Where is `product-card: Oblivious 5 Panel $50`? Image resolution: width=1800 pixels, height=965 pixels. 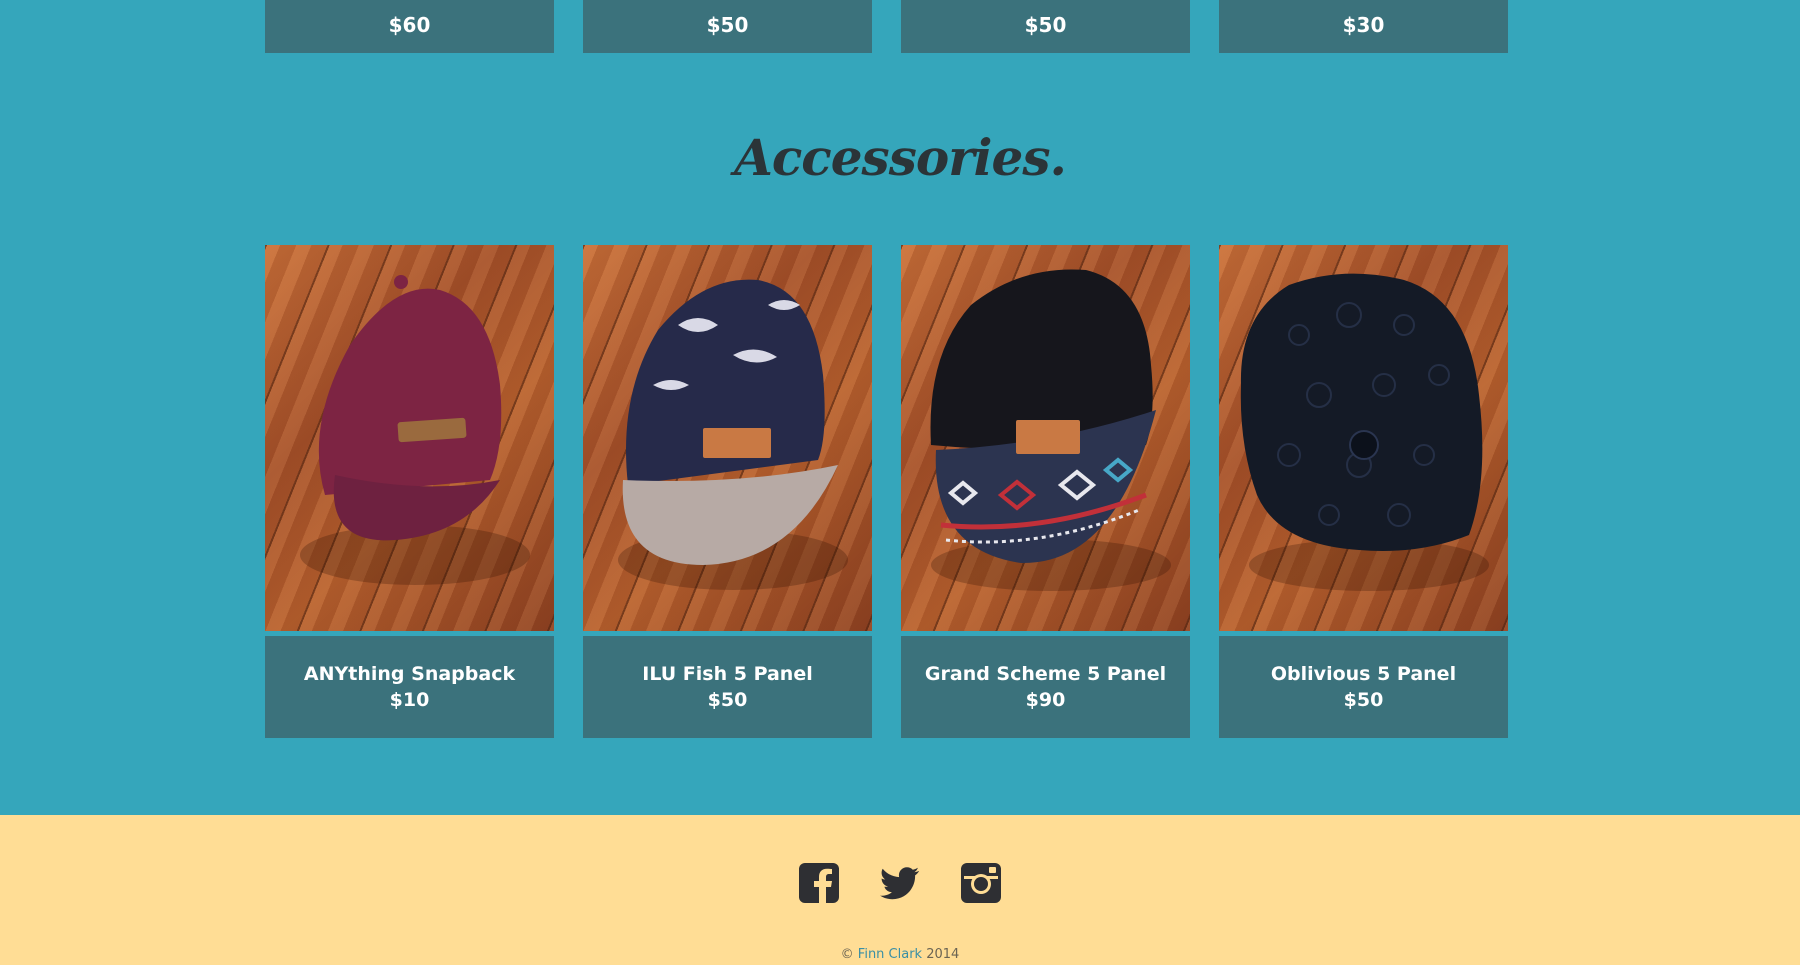
product-card: Oblivious 5 Panel $50 is located at coordinates (1363, 491).